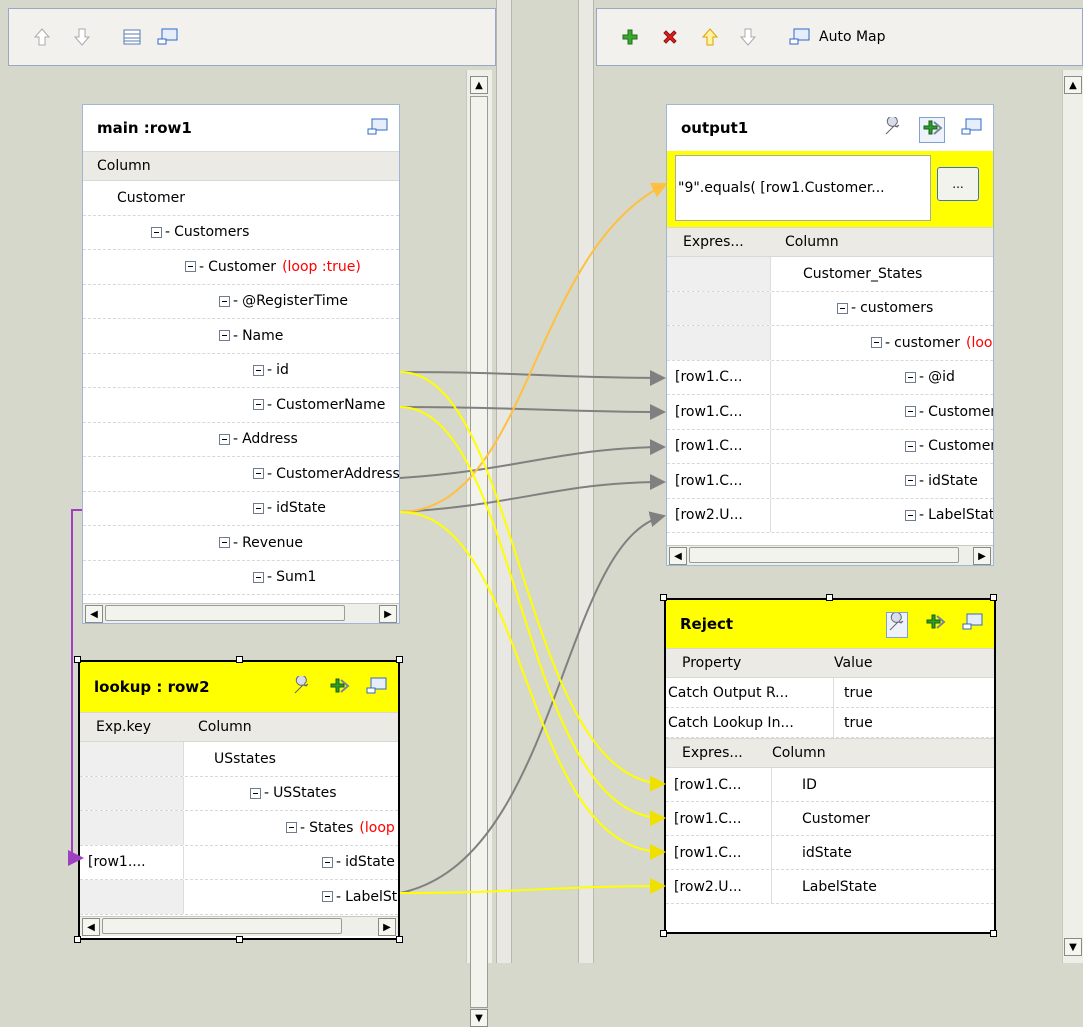 This screenshot has height=1027, width=1083. Describe the element at coordinates (830, 693) in the screenshot. I see `property-row: Catch Output R... true` at that location.